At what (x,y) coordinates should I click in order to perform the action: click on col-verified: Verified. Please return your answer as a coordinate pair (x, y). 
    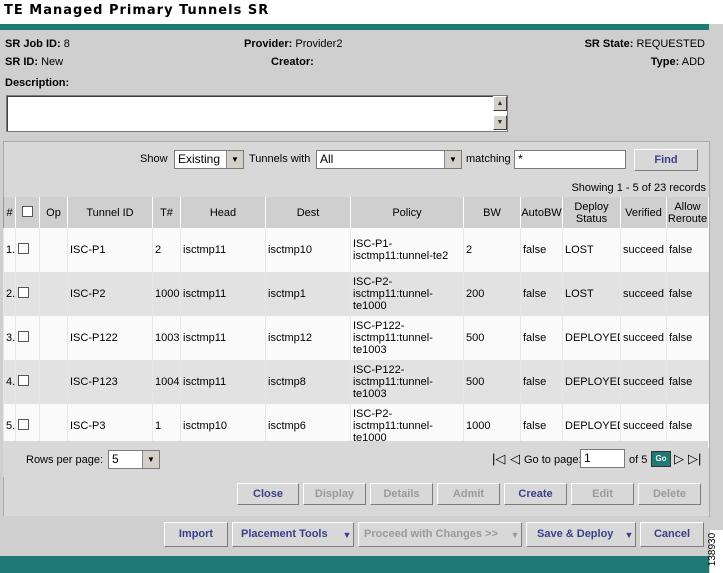
    Looking at the image, I should click on (643, 212).